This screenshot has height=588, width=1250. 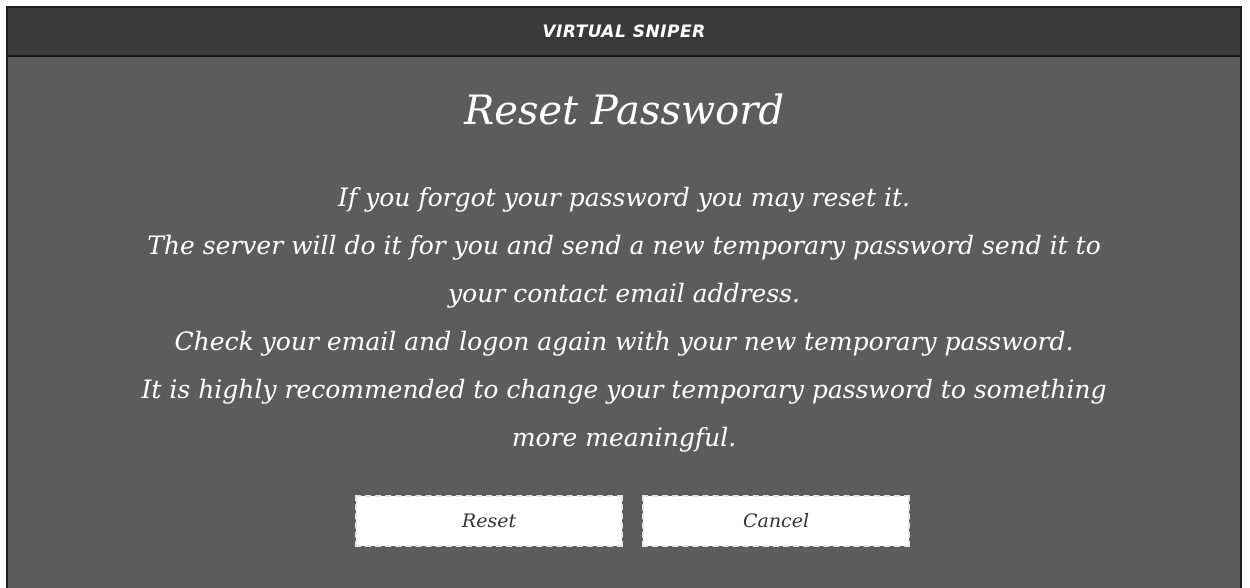 What do you see at coordinates (624, 437) in the screenshot?
I see `instructions-line: more meaningful.` at bounding box center [624, 437].